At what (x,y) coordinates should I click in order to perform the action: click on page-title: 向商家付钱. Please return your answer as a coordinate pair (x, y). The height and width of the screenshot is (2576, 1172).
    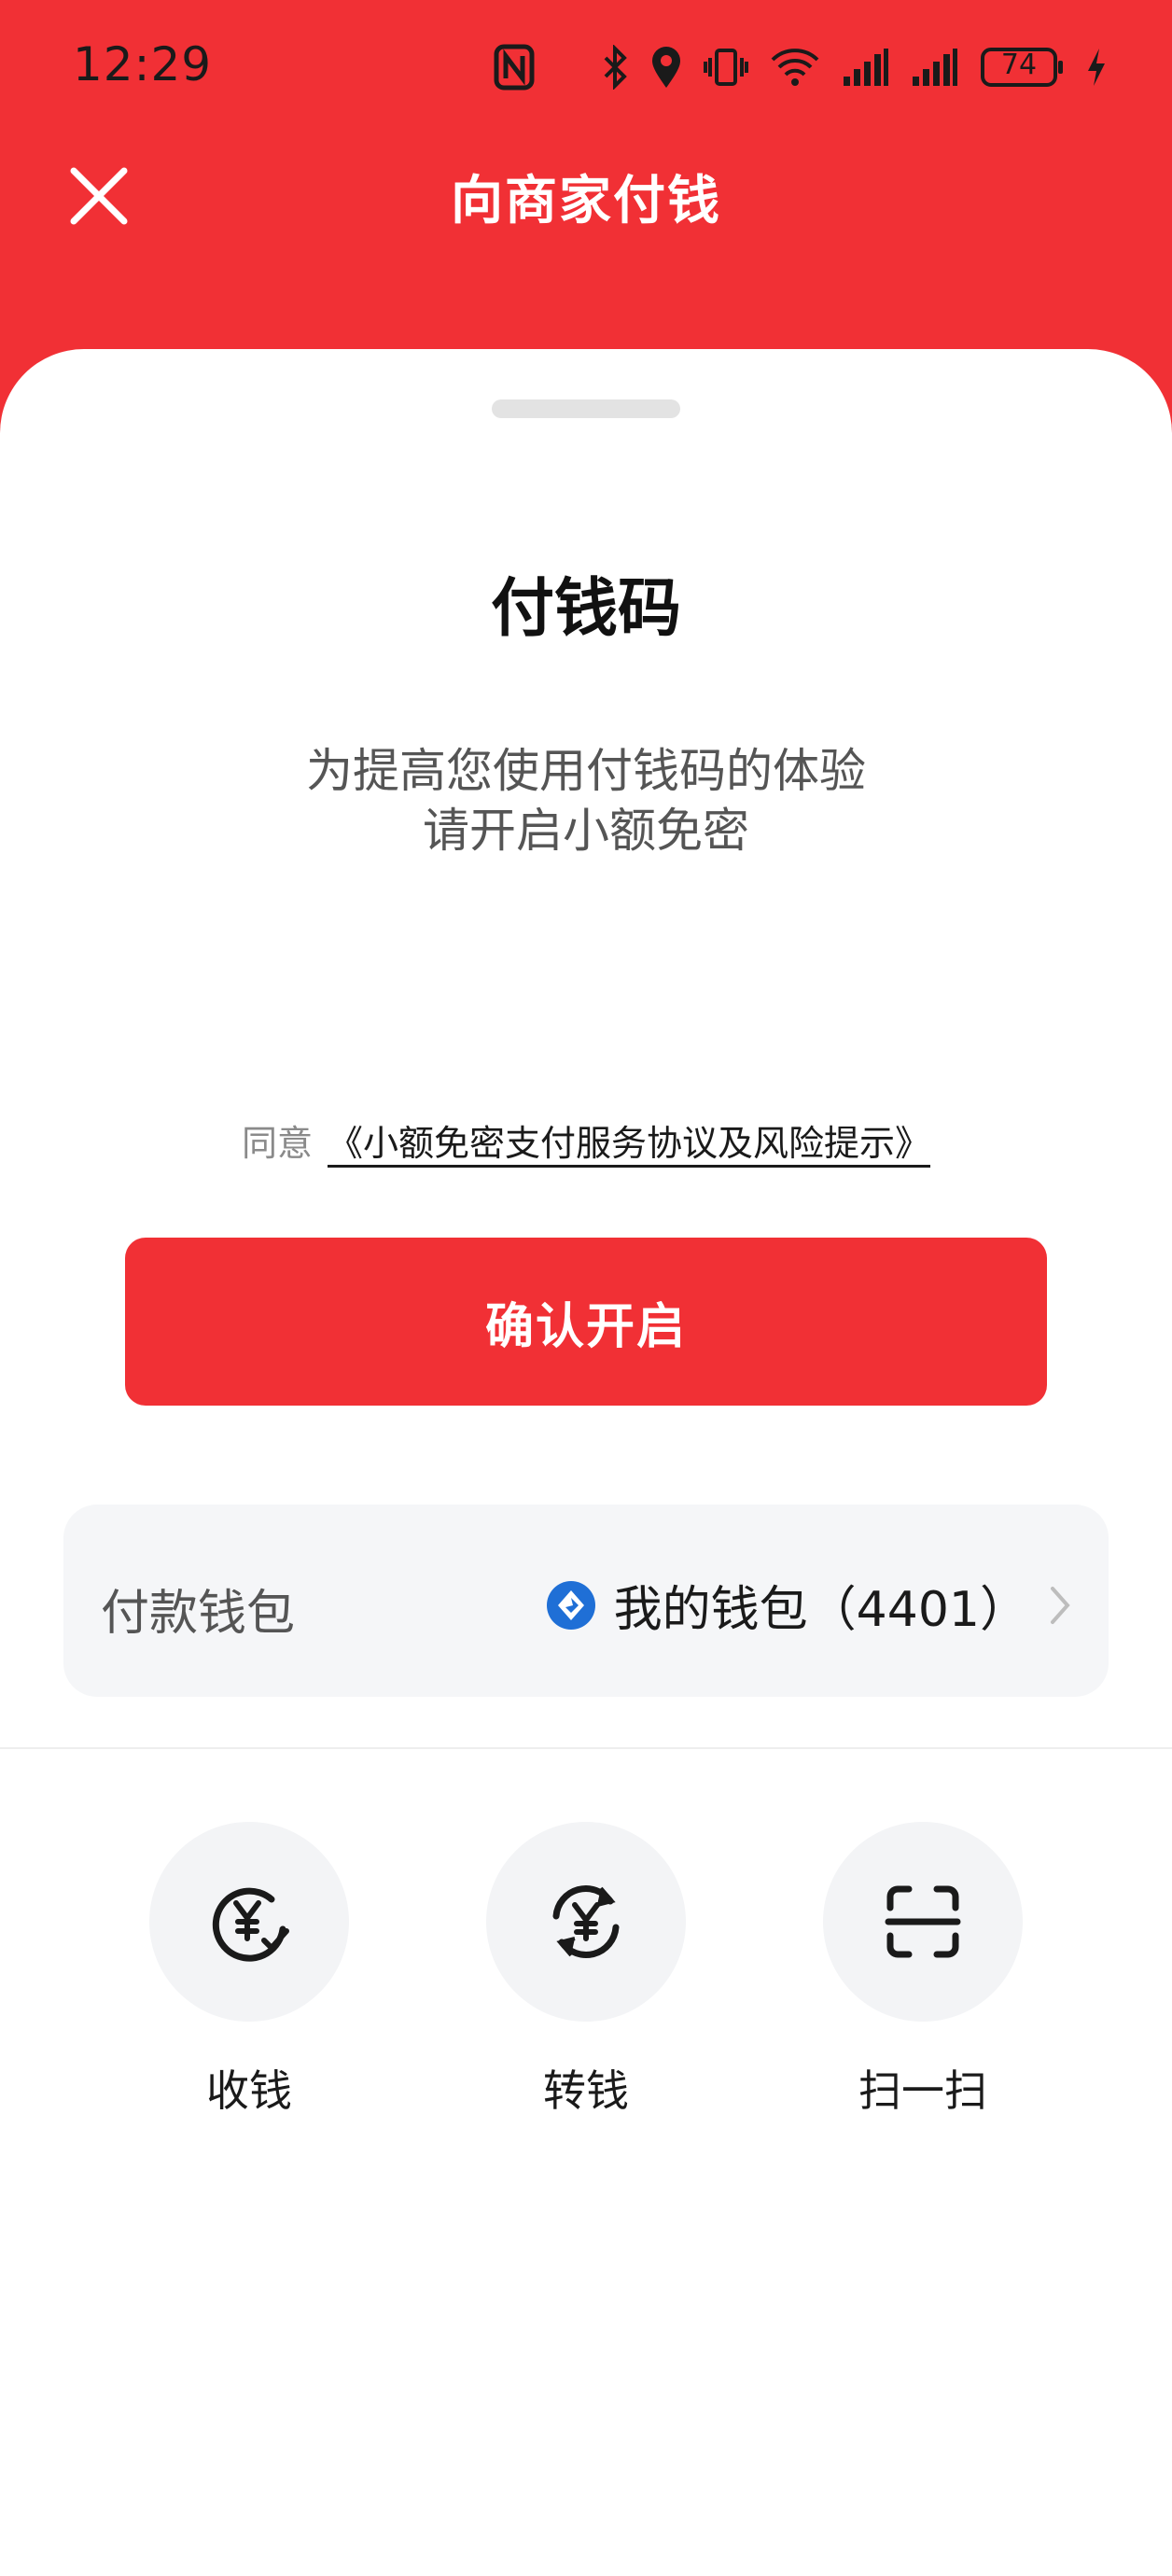
    Looking at the image, I should click on (586, 201).